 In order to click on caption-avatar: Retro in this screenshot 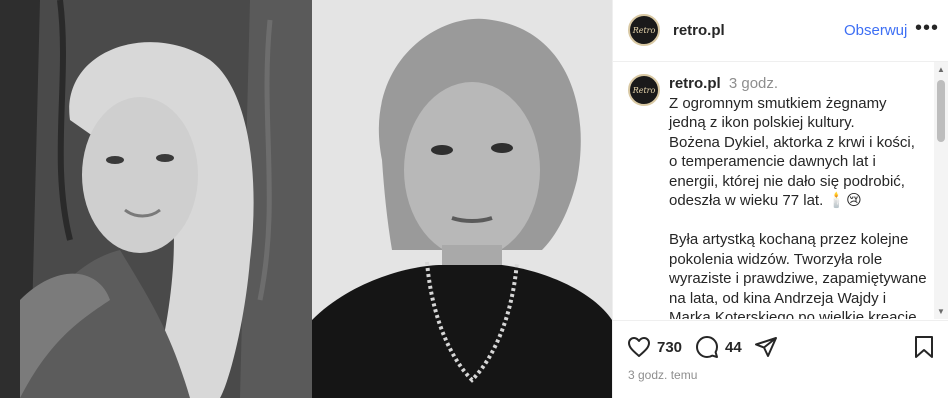, I will do `click(644, 90)`.